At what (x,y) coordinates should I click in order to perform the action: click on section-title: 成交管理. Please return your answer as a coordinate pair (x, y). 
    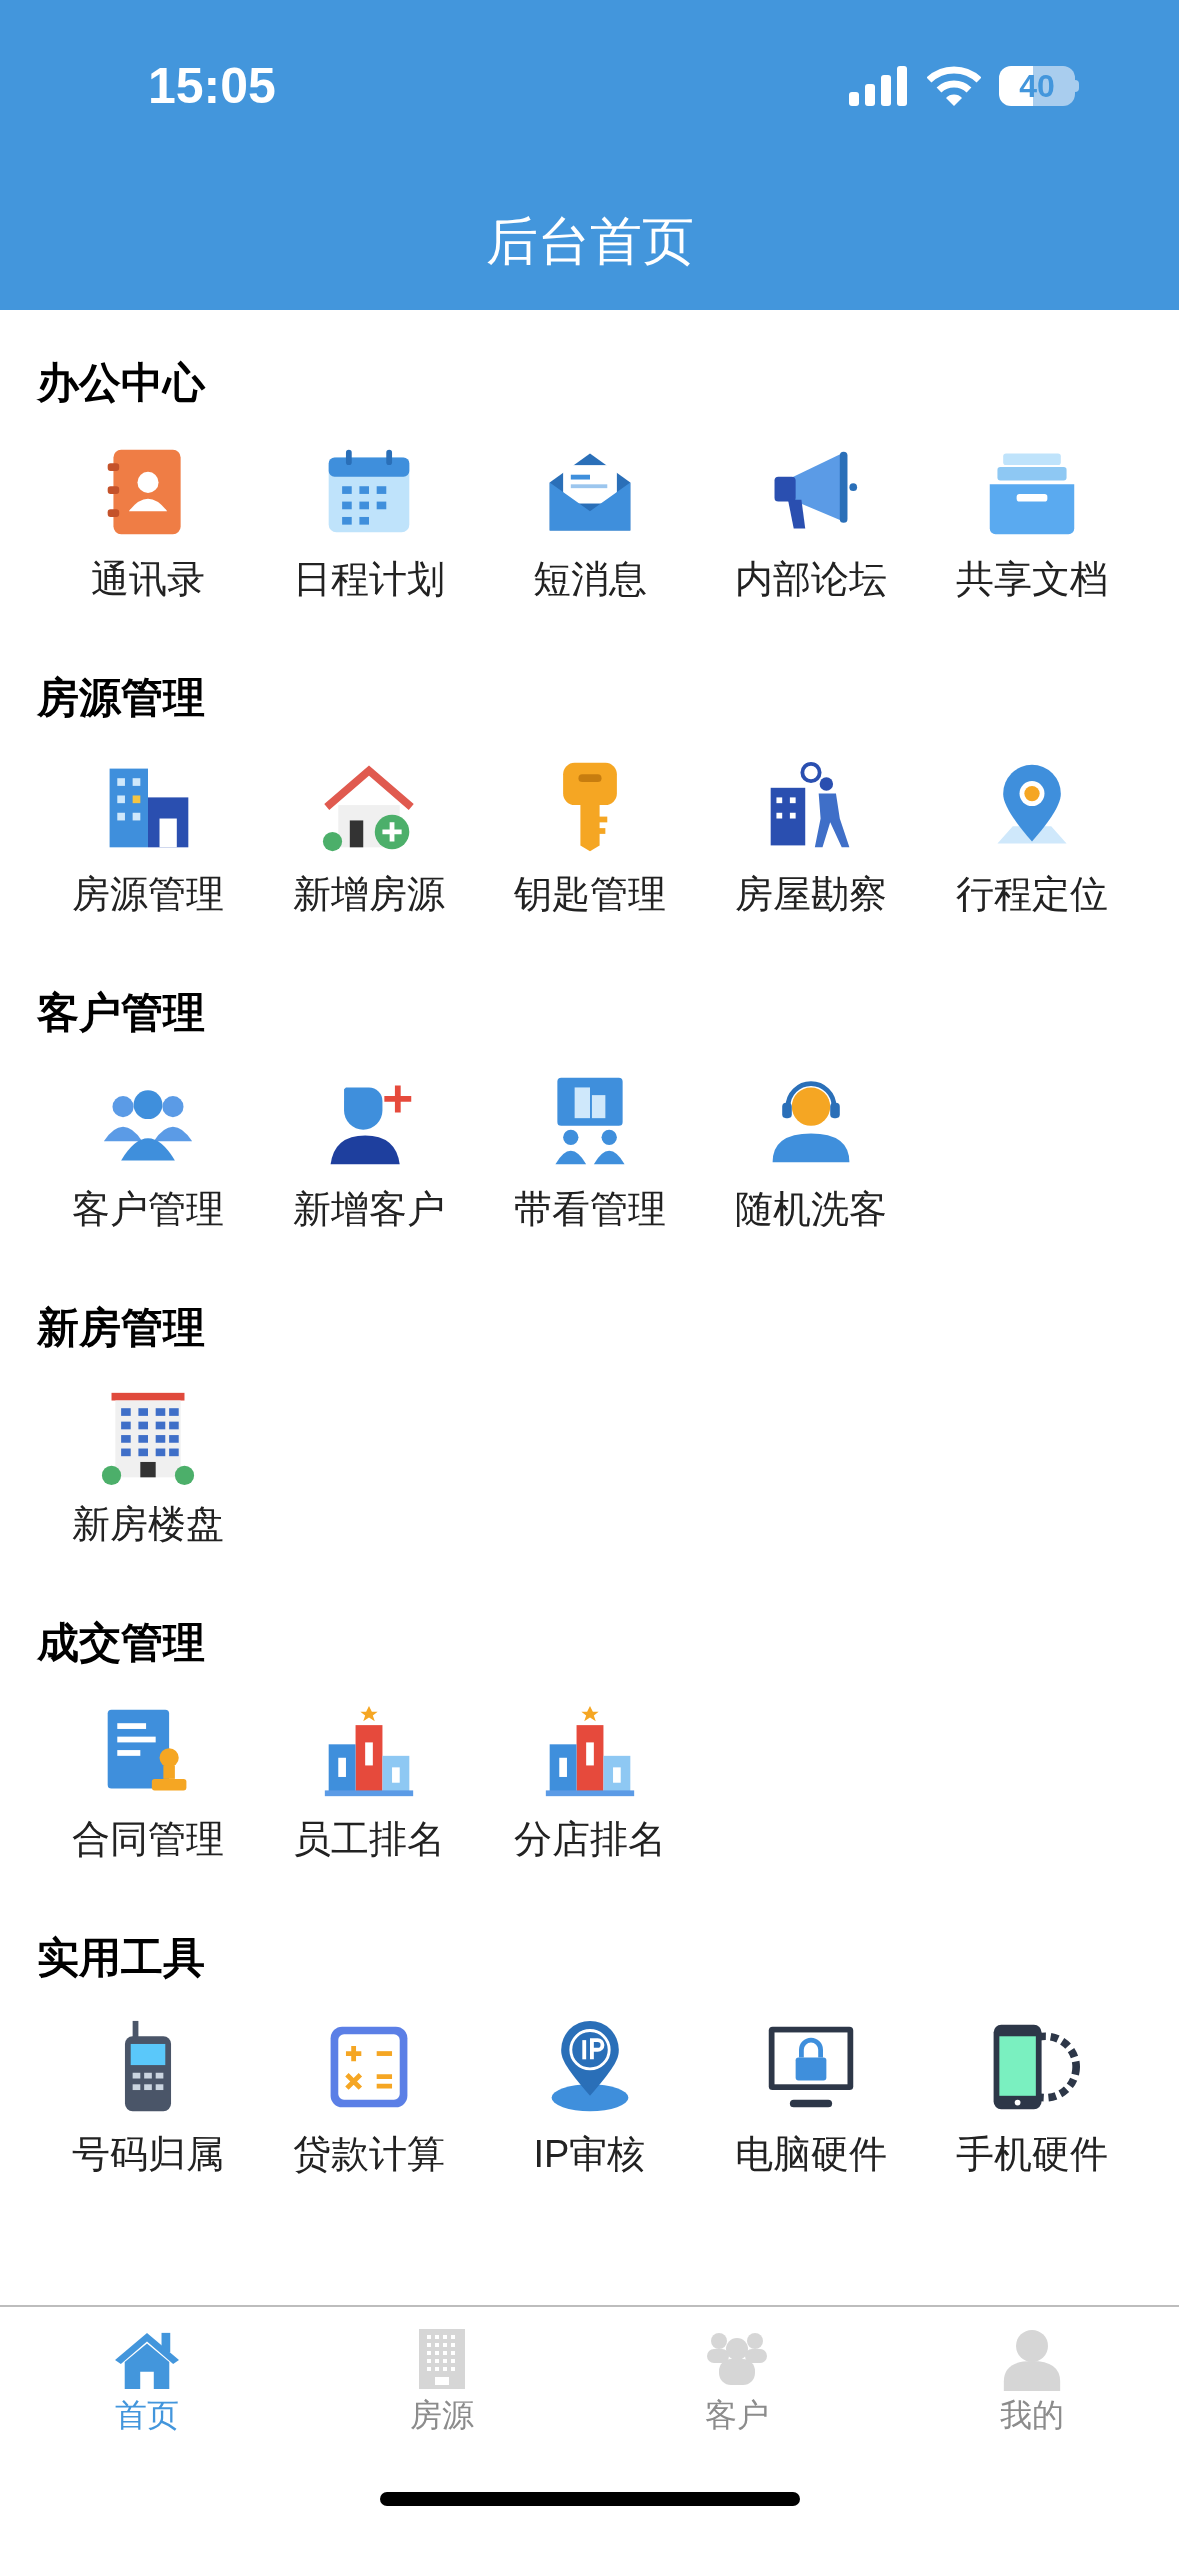
    Looking at the image, I should click on (121, 1643).